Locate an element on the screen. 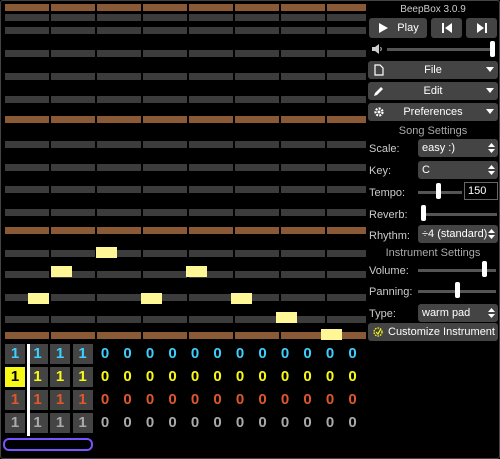  instrument-volume-thumb is located at coordinates (485, 269).